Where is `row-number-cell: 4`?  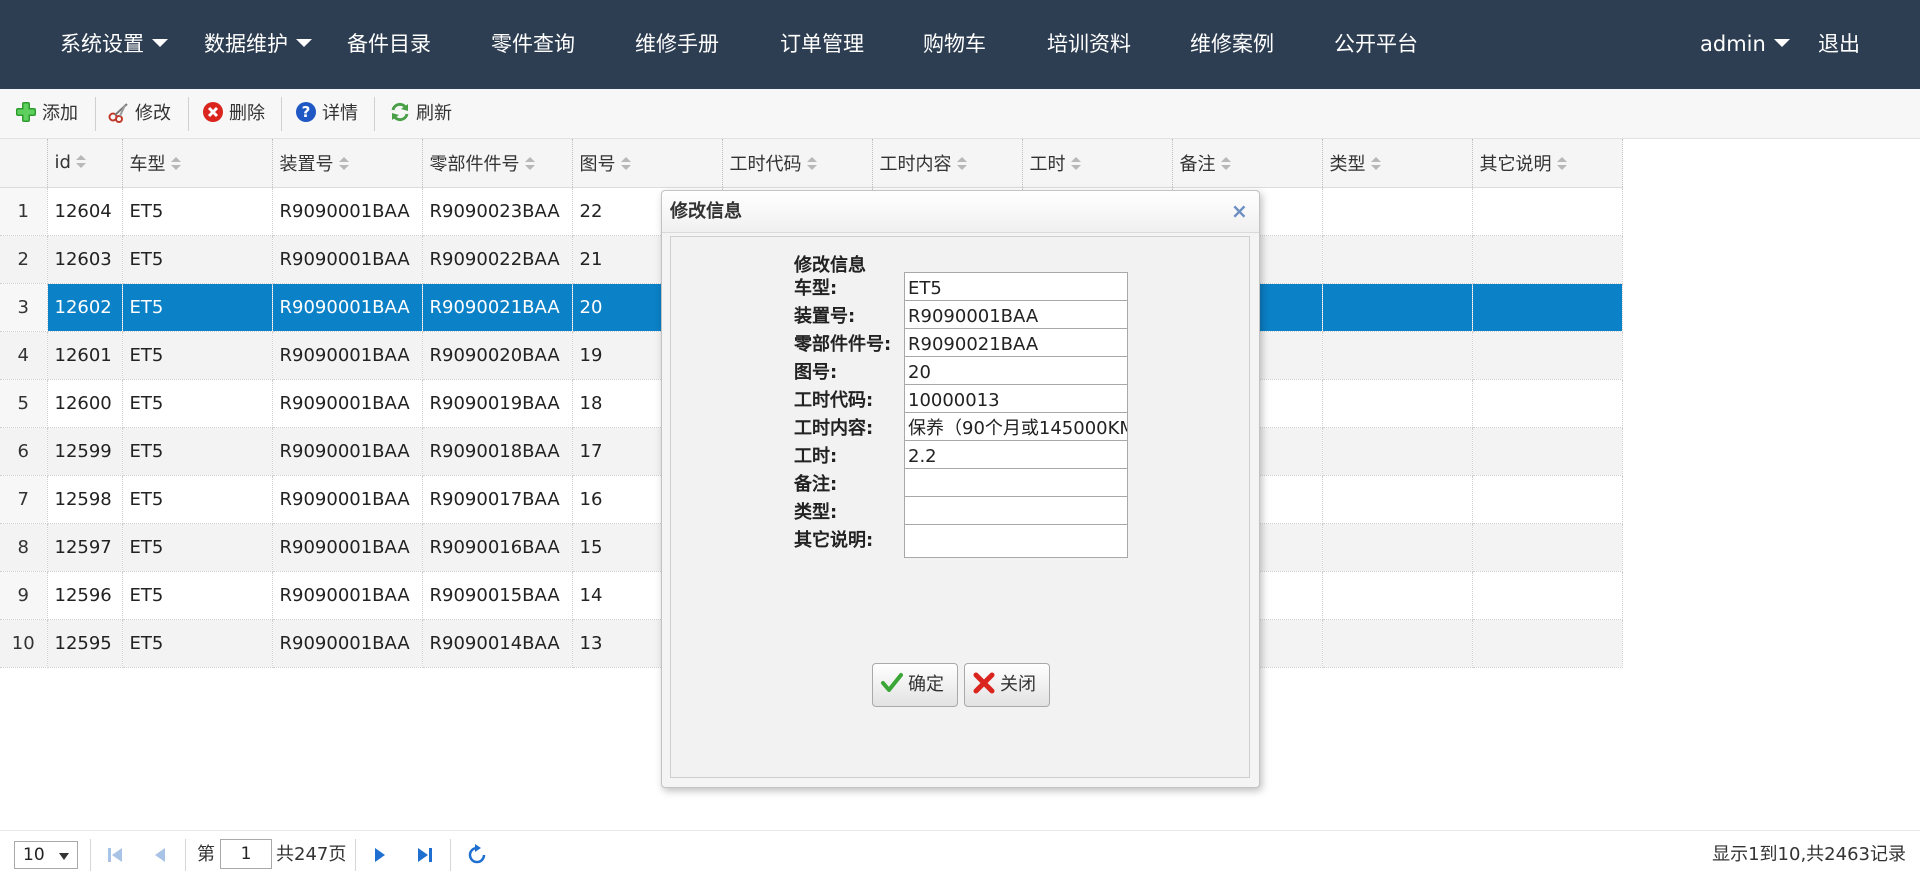
row-number-cell: 4 is located at coordinates (24, 355).